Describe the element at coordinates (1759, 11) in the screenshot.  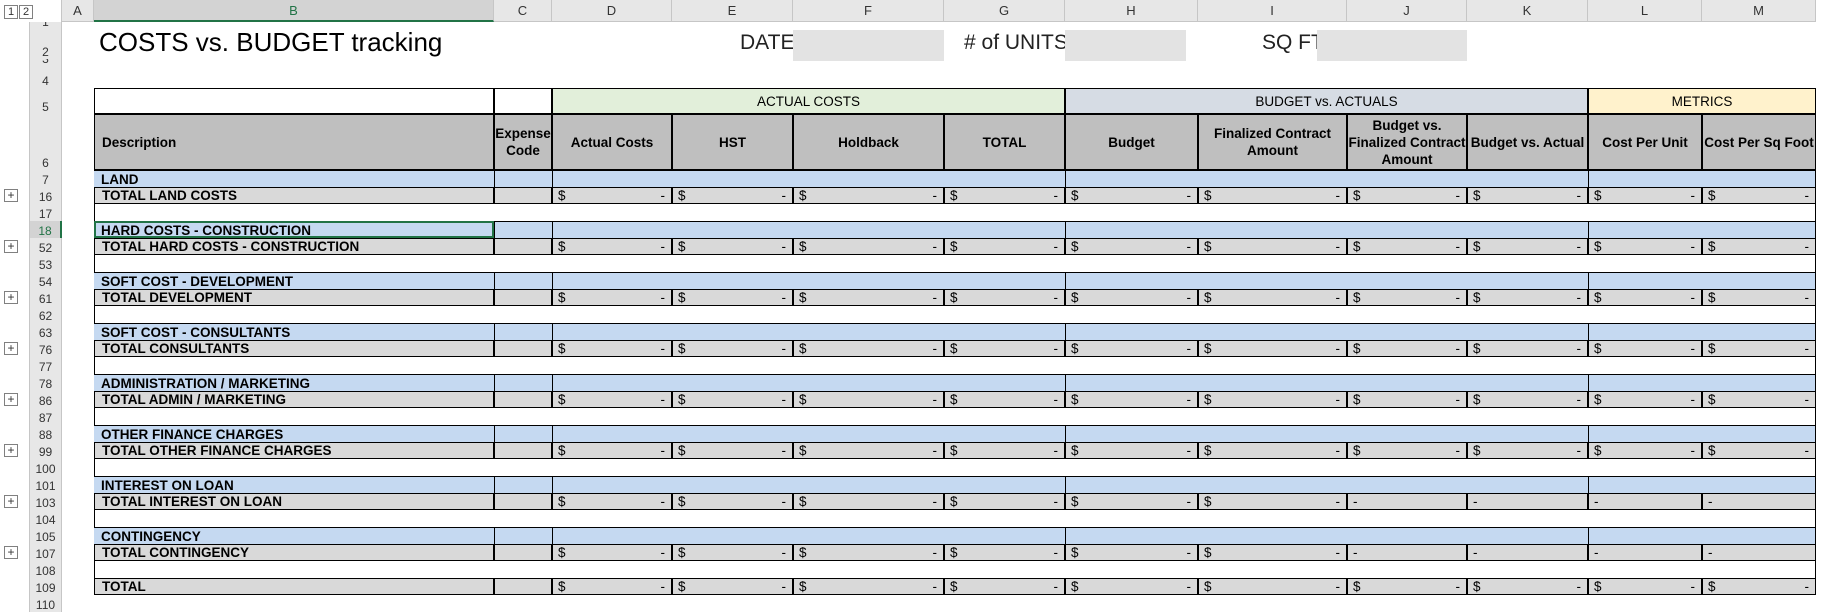
I see `column-header-m: M` at that location.